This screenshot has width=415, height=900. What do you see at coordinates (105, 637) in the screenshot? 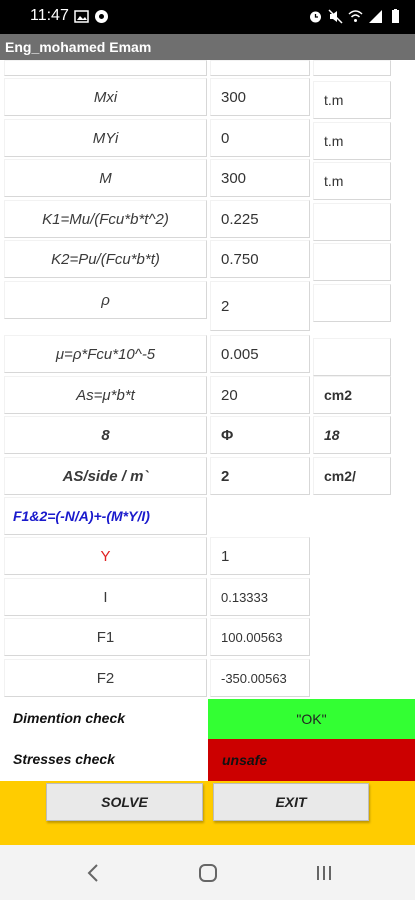
I see `label-f1: F1` at bounding box center [105, 637].